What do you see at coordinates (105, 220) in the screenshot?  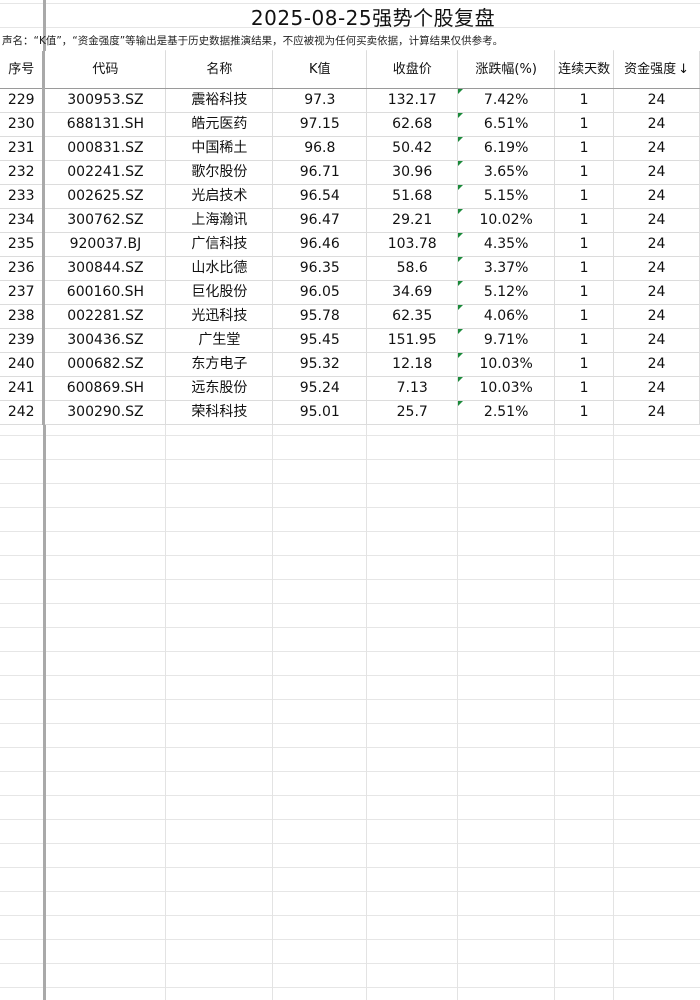 I see `cell-code: 300762.SZ` at bounding box center [105, 220].